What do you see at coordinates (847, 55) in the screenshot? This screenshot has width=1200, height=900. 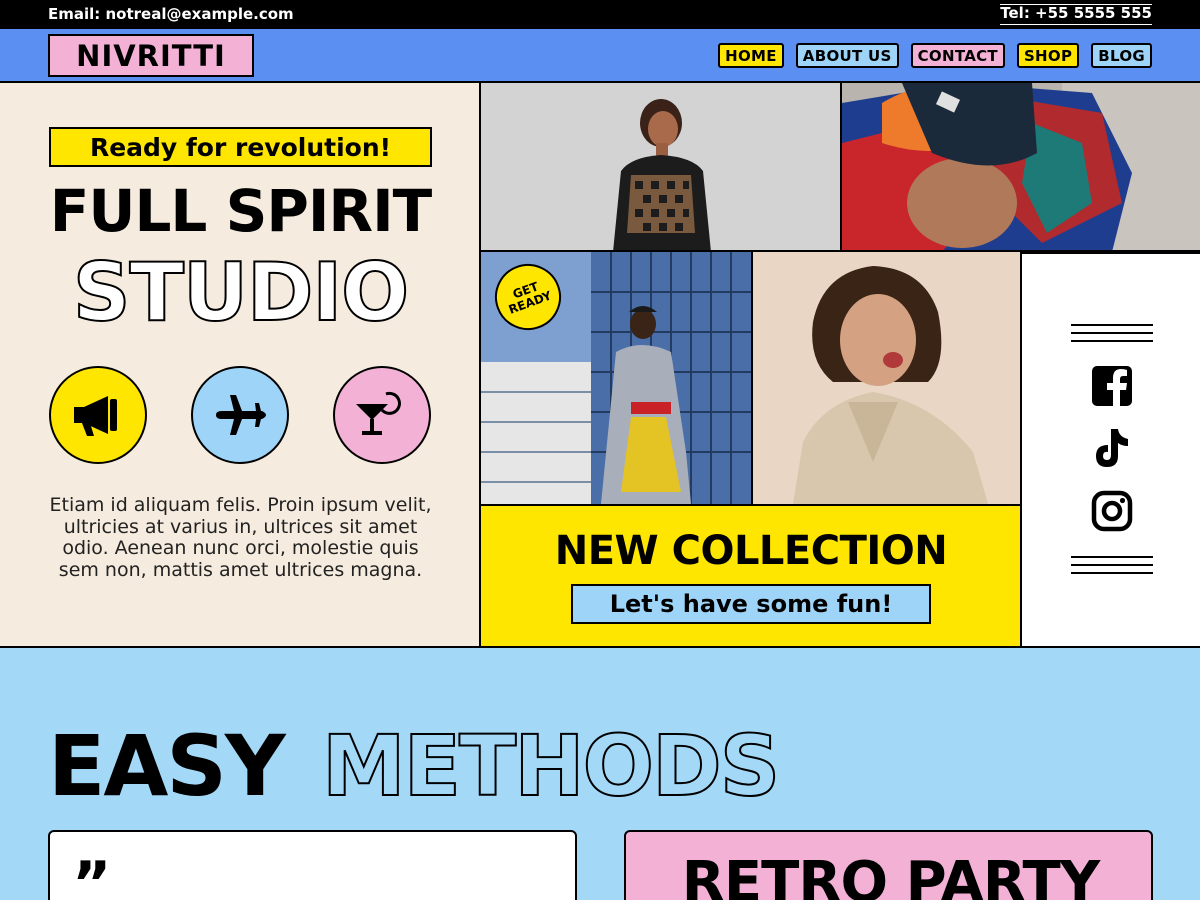 I see `nav-item-about: ABOUT US` at bounding box center [847, 55].